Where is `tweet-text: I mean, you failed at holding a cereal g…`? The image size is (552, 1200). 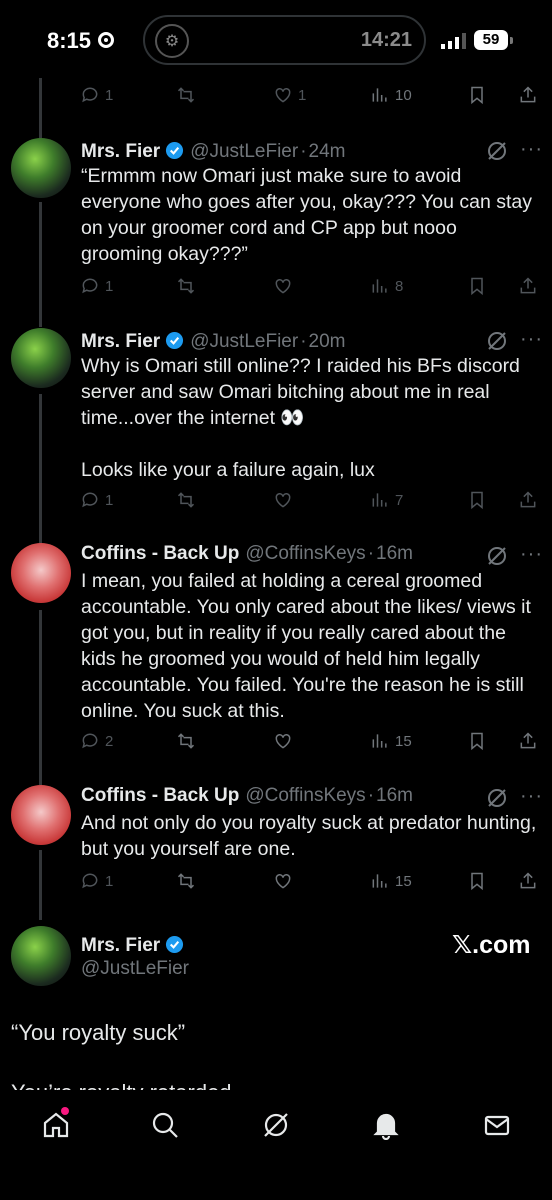
tweet-text: I mean, you failed at holding a cereal g… is located at coordinates (306, 646).